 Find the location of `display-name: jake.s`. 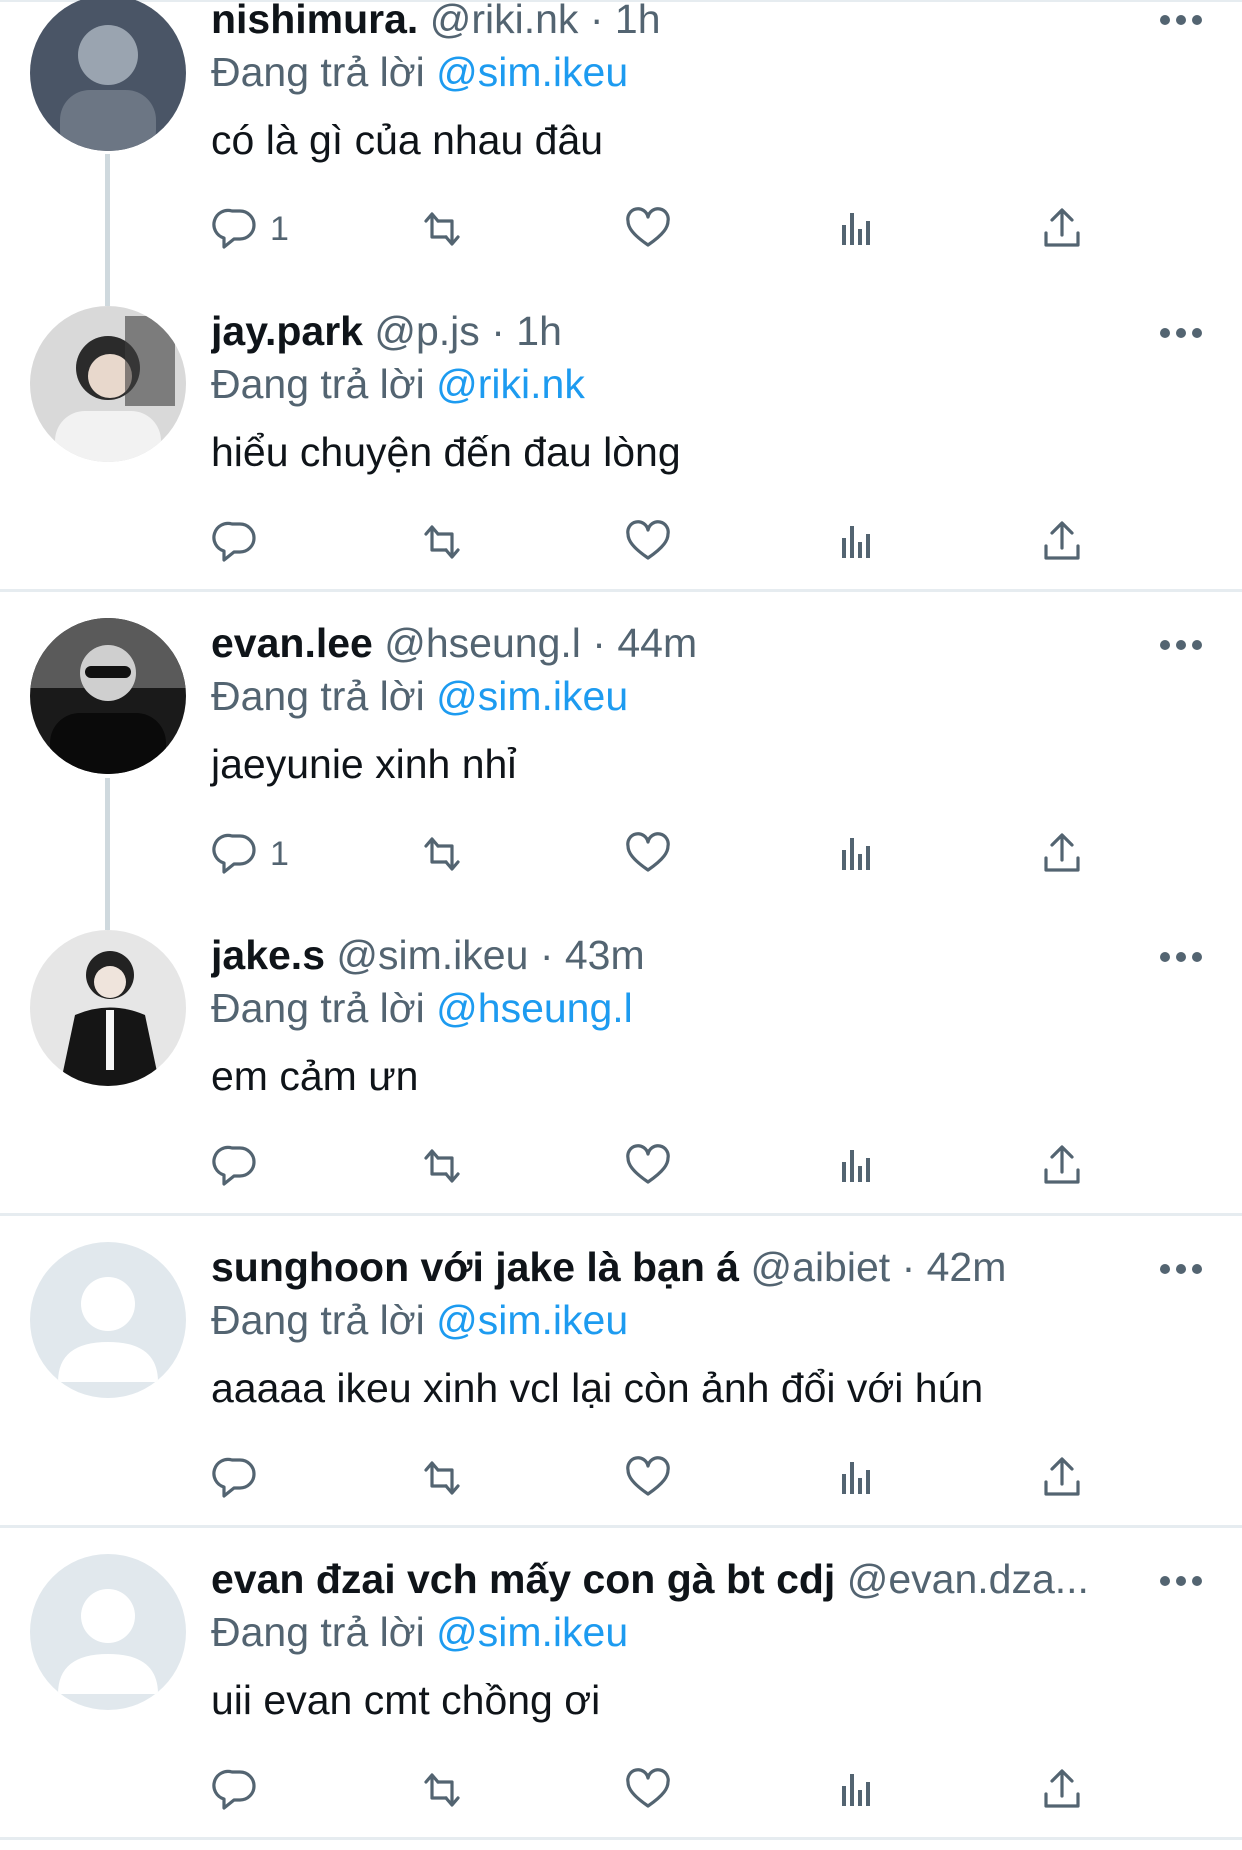

display-name: jake.s is located at coordinates (268, 955).